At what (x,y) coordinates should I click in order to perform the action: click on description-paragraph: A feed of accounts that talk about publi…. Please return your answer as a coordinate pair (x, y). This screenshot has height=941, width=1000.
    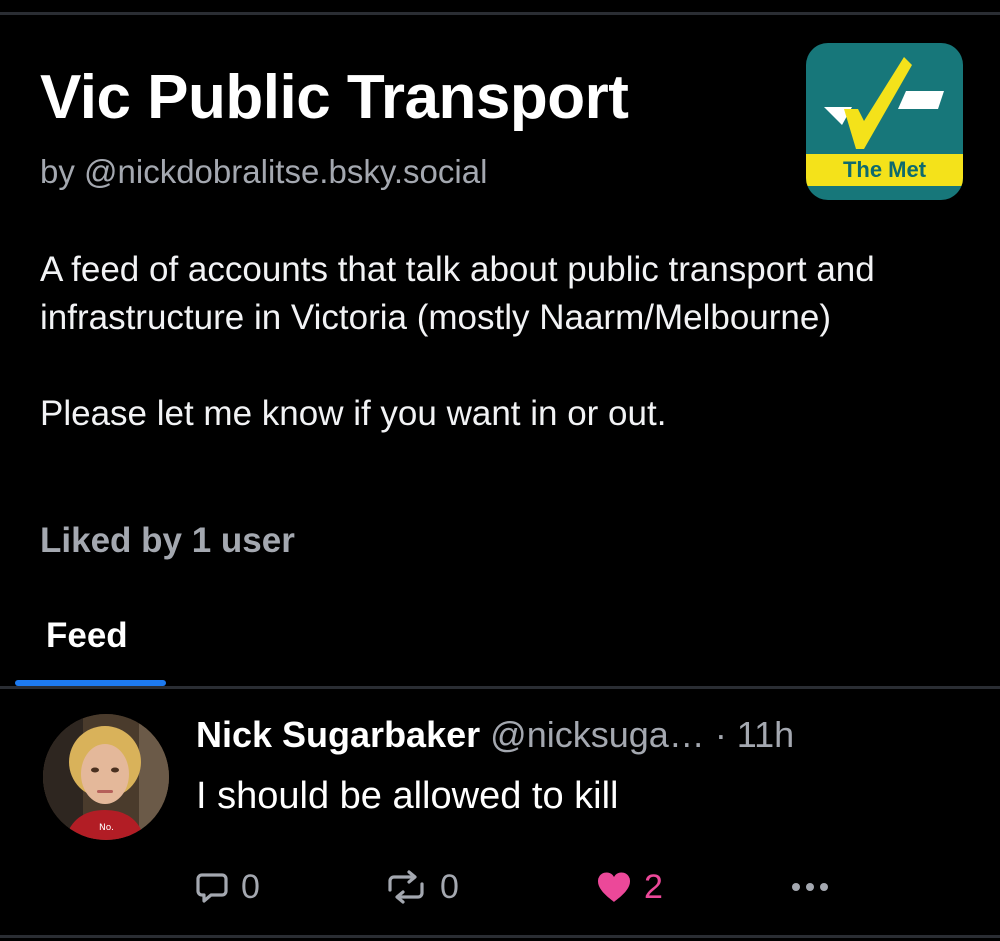
    Looking at the image, I should click on (457, 293).